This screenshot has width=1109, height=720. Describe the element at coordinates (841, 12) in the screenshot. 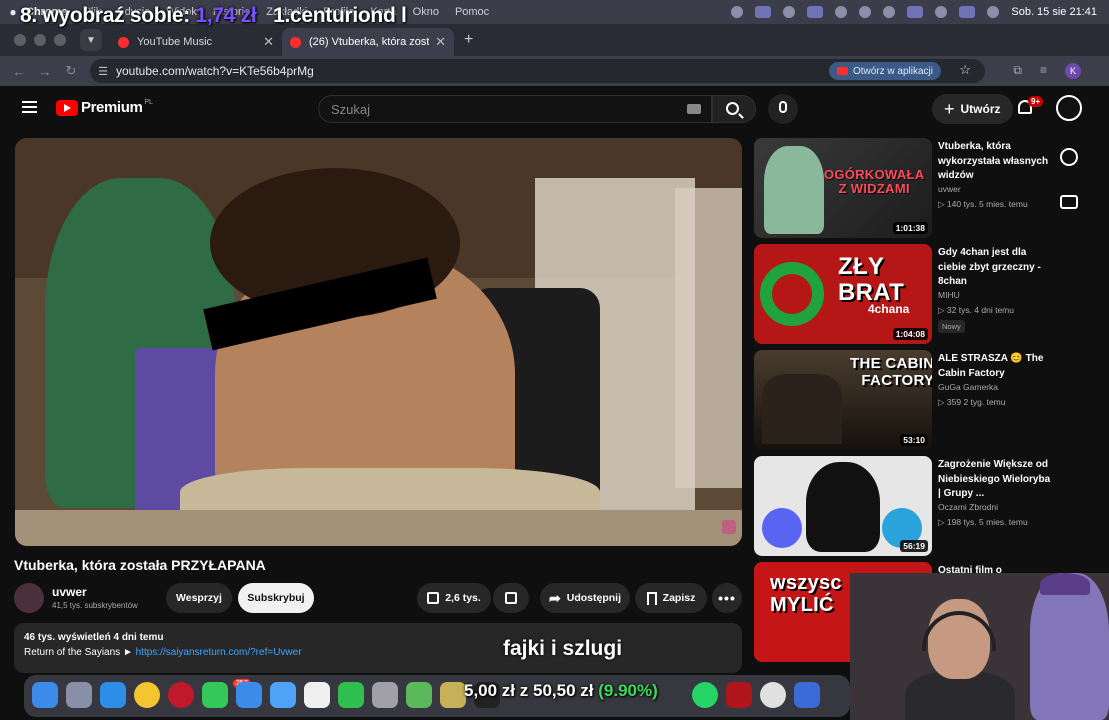

I see `focus-icon` at that location.